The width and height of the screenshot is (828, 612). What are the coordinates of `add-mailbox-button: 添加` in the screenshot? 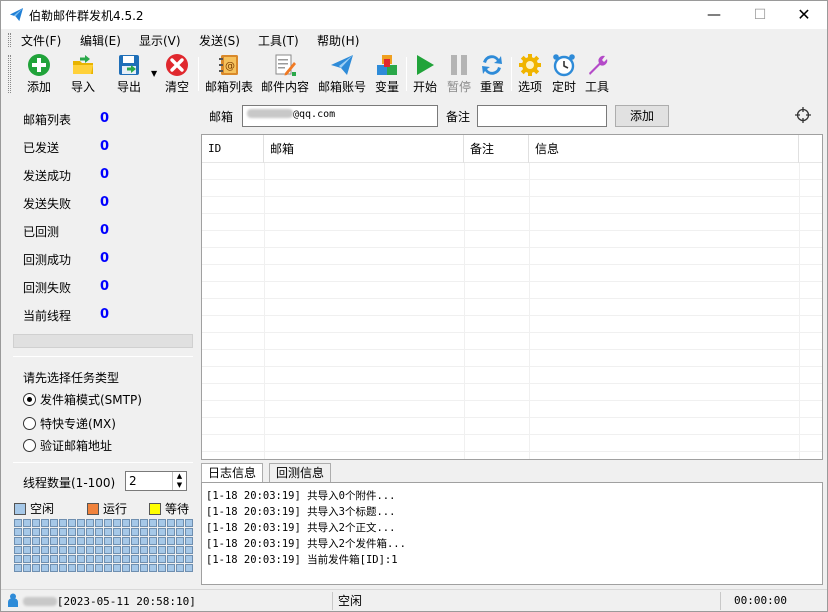 It's located at (642, 116).